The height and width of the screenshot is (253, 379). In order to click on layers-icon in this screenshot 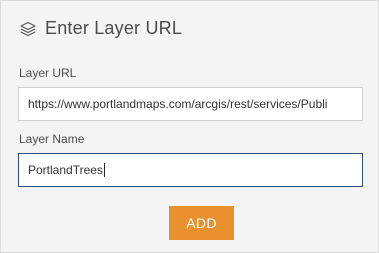, I will do `click(28, 29)`.